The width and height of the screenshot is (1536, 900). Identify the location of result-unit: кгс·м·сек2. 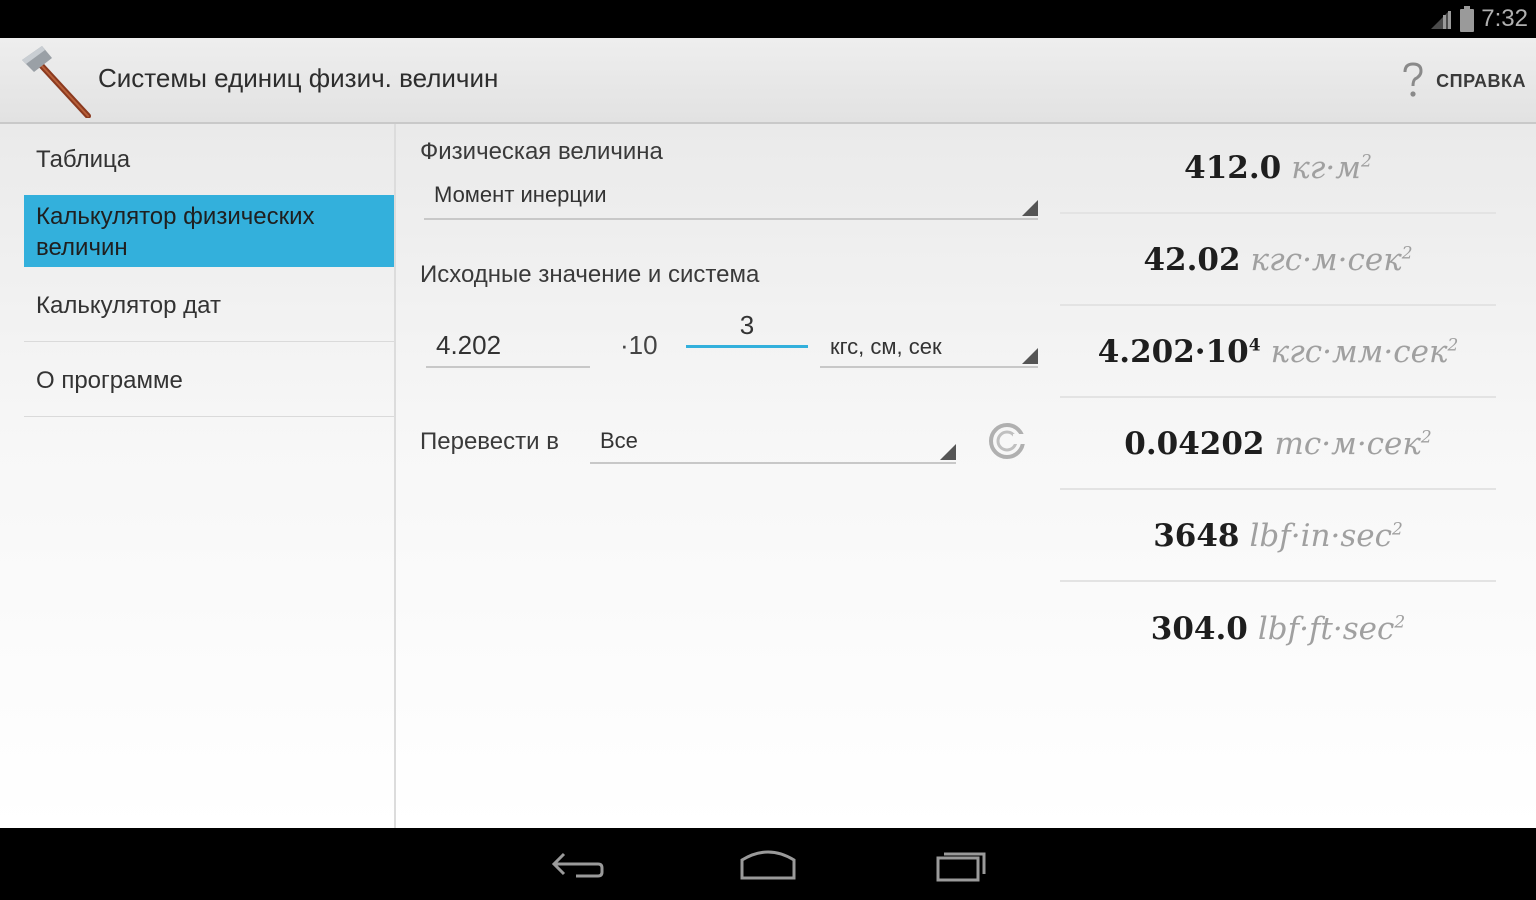
(1332, 260).